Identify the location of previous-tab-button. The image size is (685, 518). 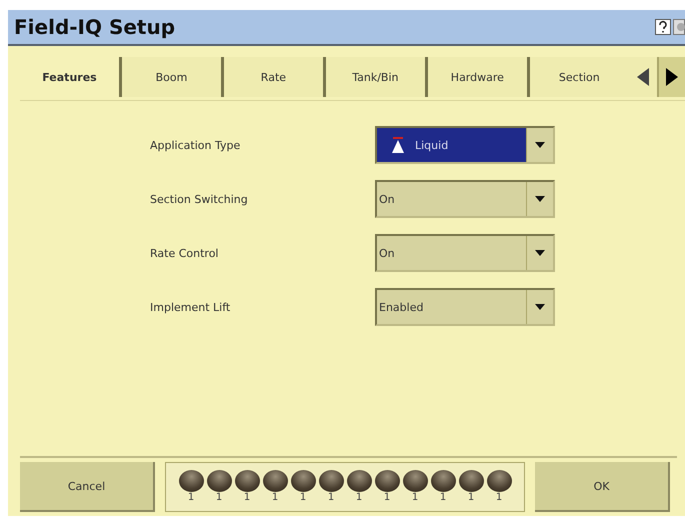
(642, 77).